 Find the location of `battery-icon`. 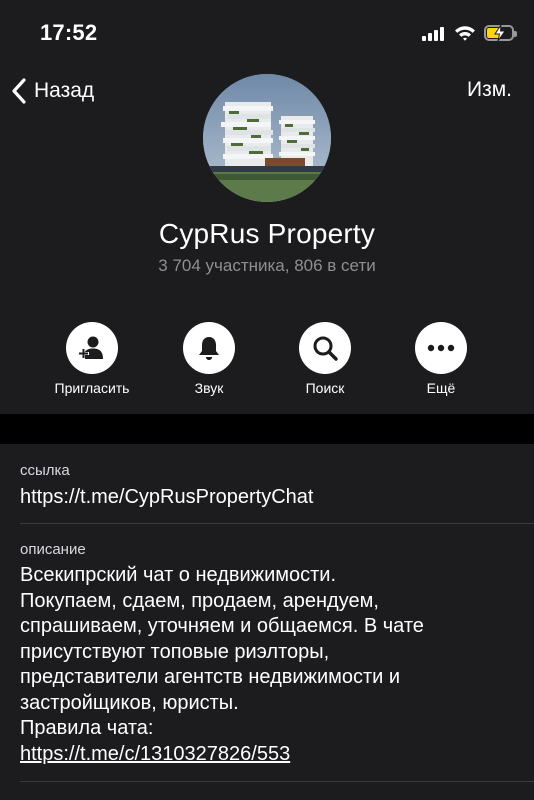

battery-icon is located at coordinates (500, 33).